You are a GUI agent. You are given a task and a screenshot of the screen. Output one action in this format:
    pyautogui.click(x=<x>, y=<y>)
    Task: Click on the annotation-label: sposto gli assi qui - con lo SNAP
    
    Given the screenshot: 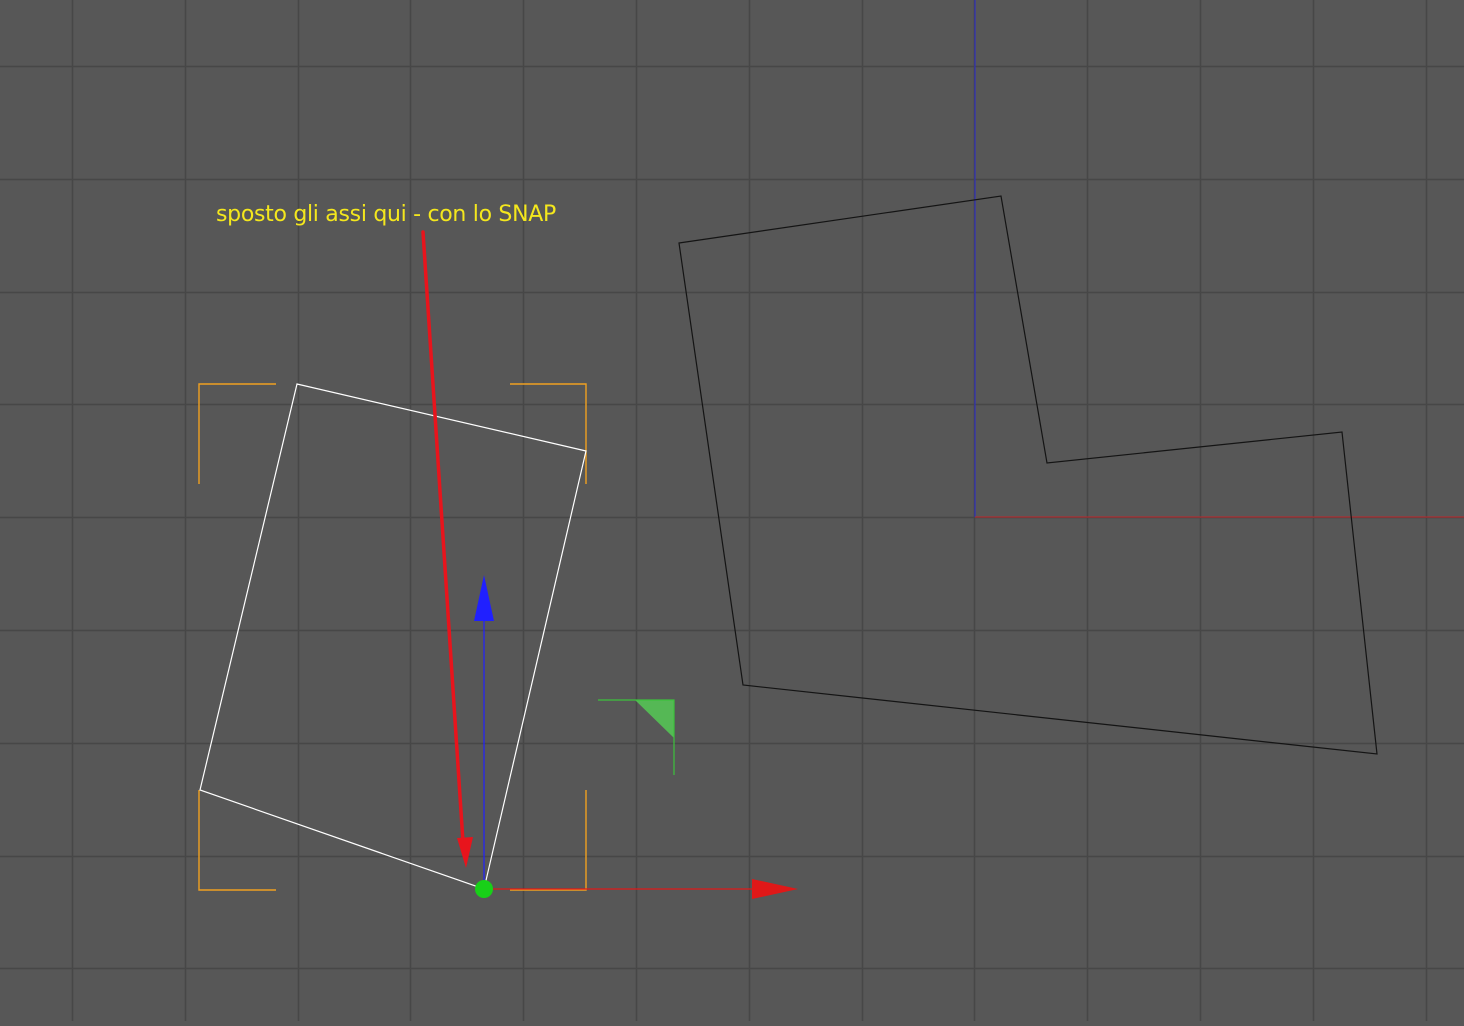 What is the action you would take?
    pyautogui.click(x=386, y=214)
    